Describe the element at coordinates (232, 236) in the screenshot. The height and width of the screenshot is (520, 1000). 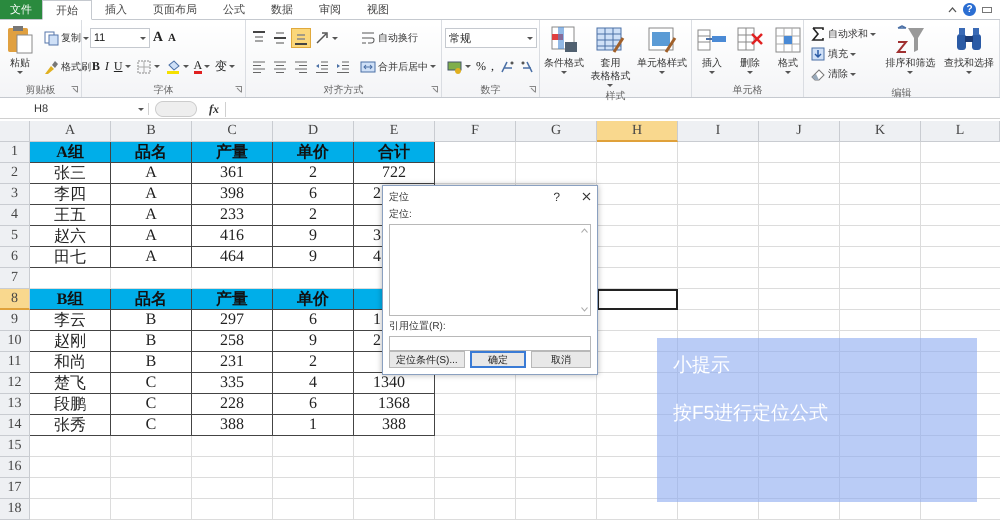
I see `table-cell: 416` at that location.